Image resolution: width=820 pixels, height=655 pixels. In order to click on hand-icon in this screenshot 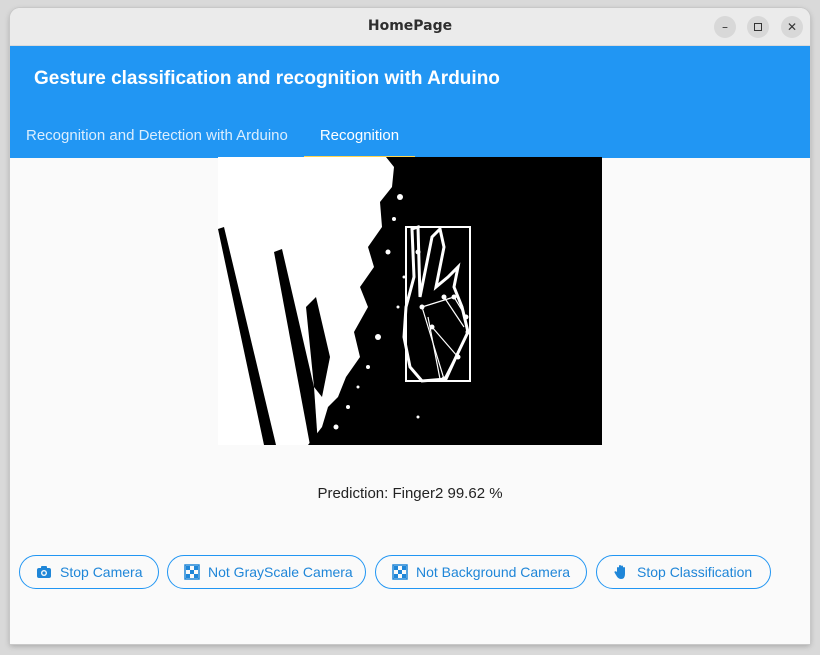, I will do `click(619, 572)`.